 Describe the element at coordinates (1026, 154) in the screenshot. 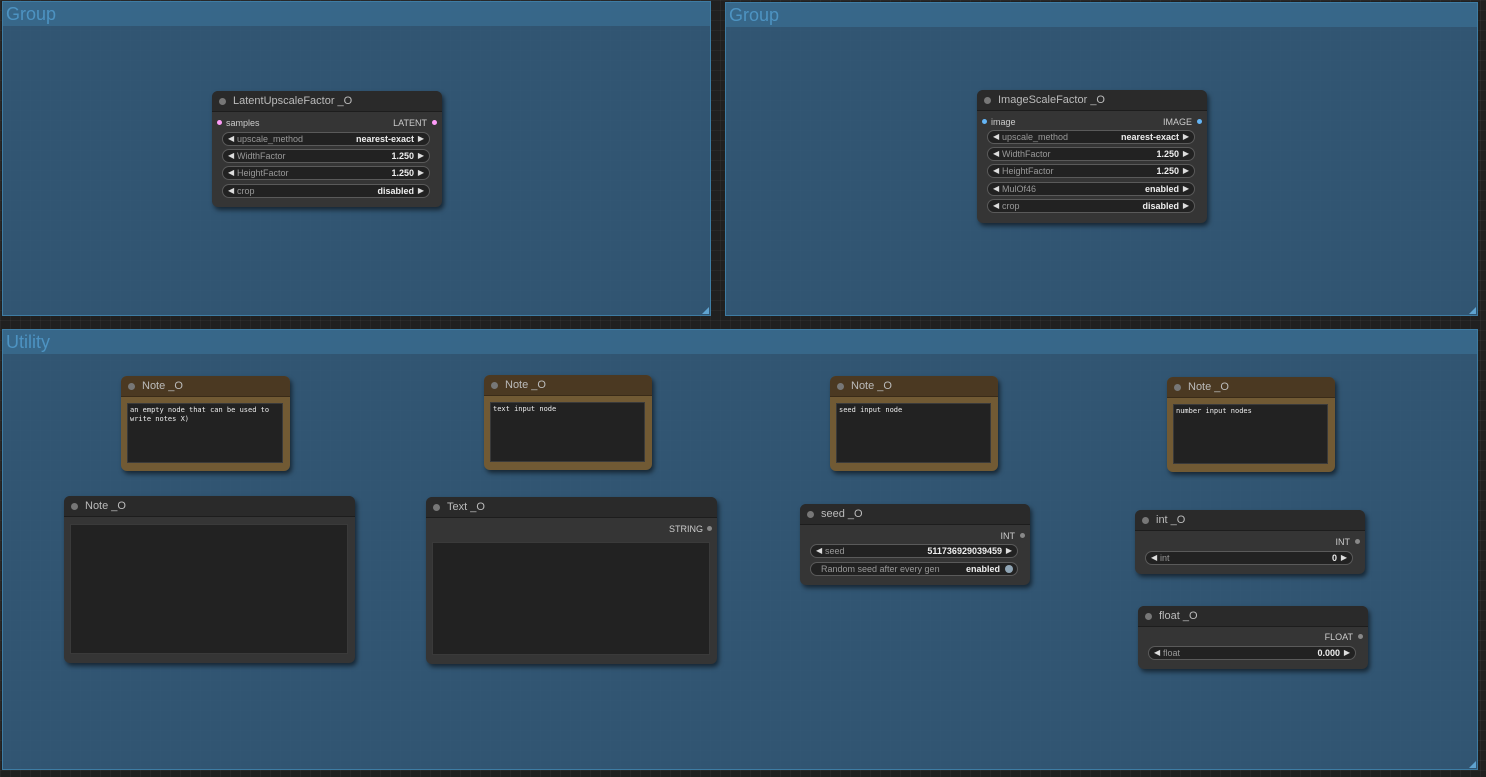

I see `widget-name: WidthFactor` at that location.